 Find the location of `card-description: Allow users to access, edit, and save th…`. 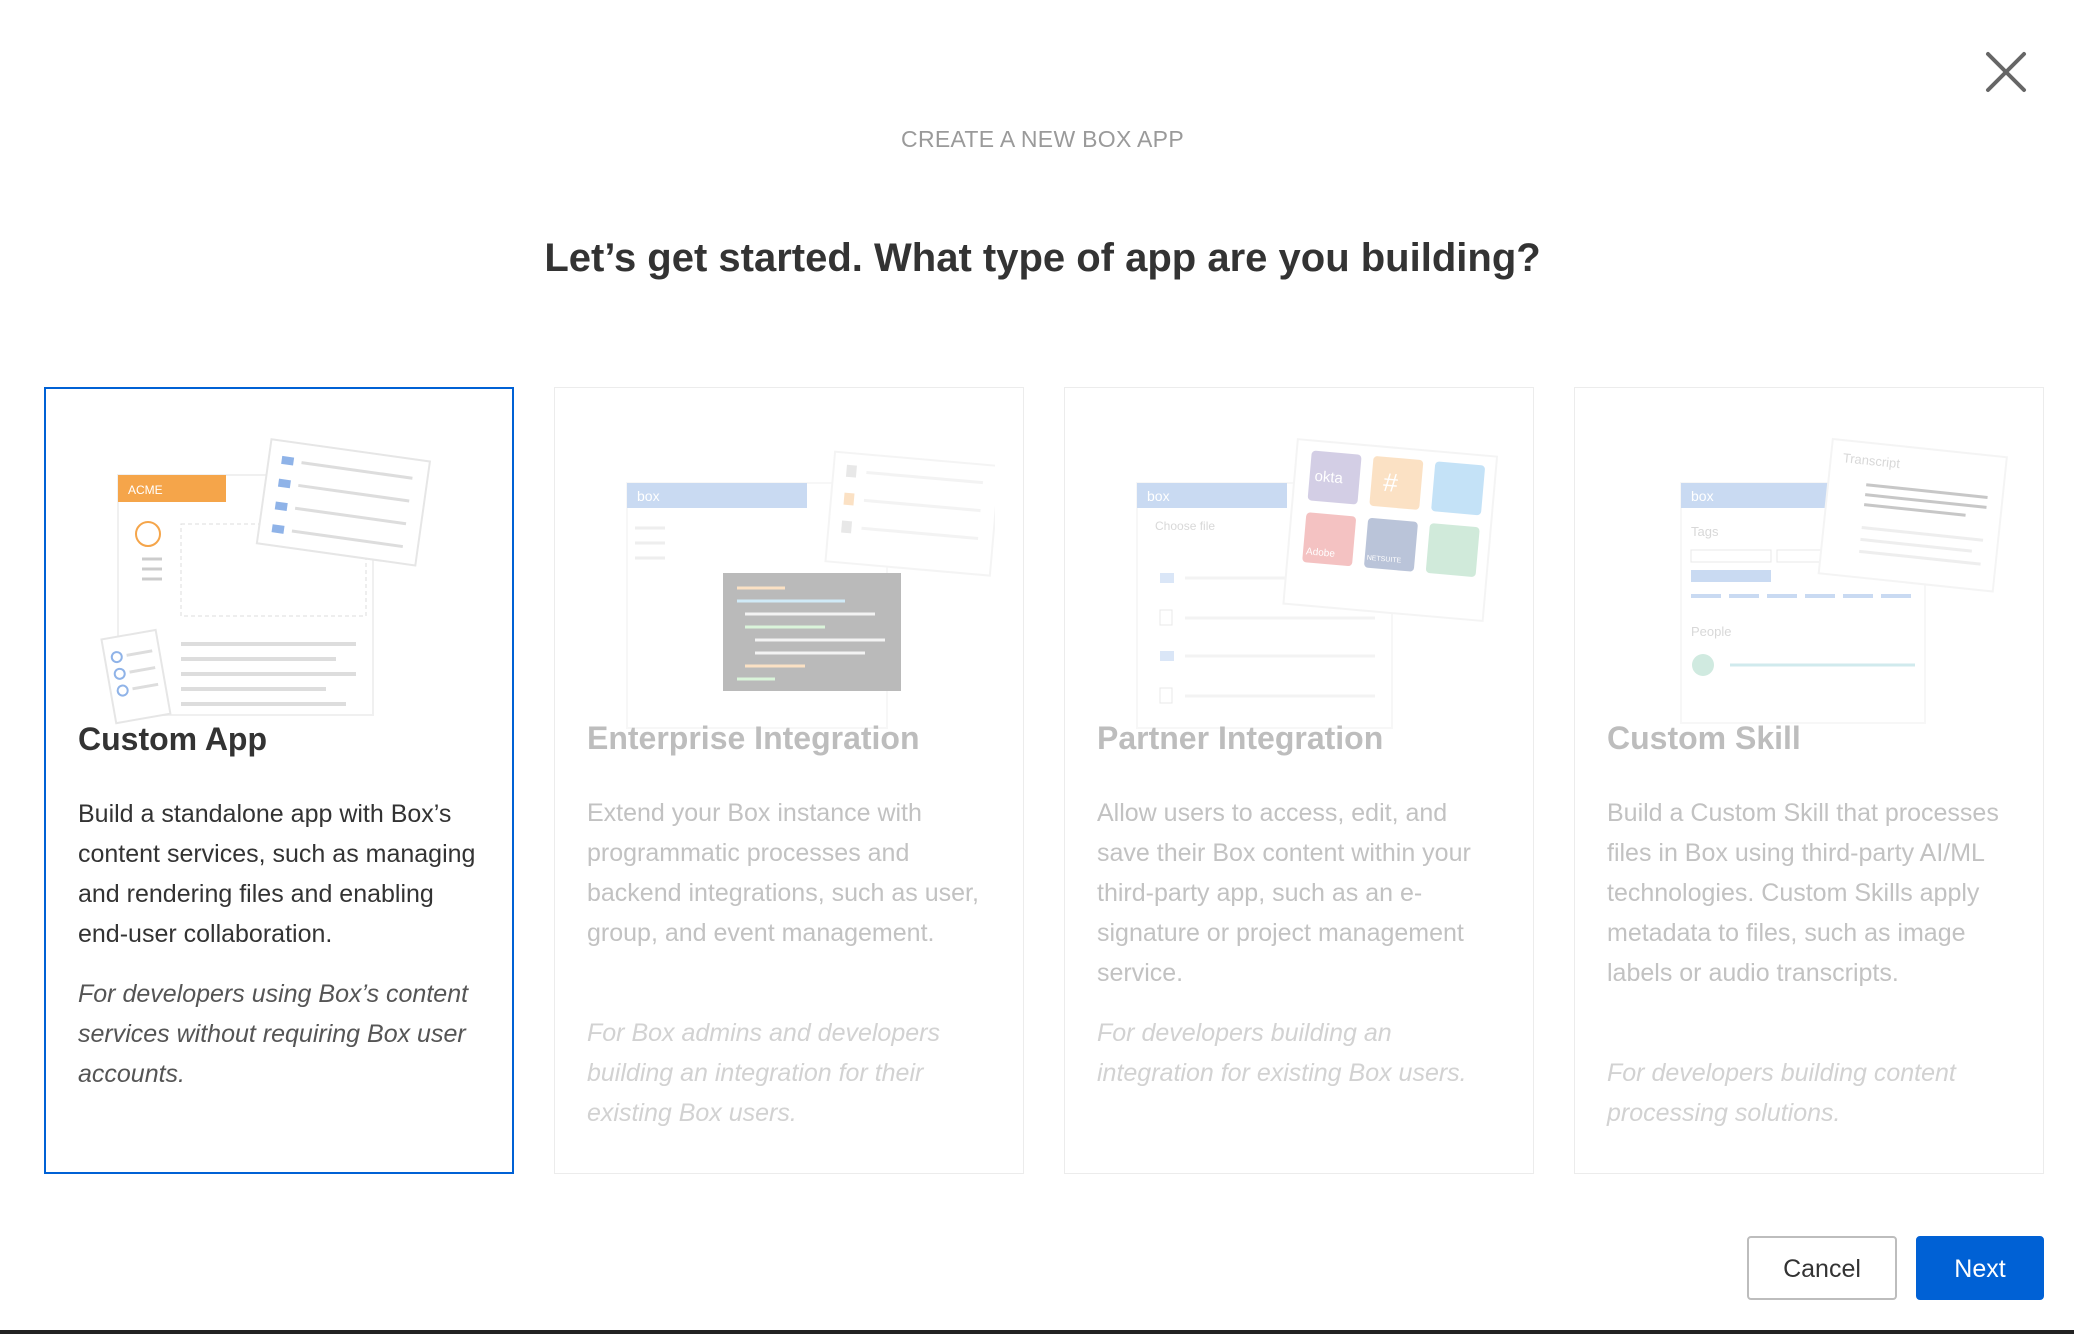

card-description: Allow users to access, edit, and save th… is located at coordinates (1284, 893).